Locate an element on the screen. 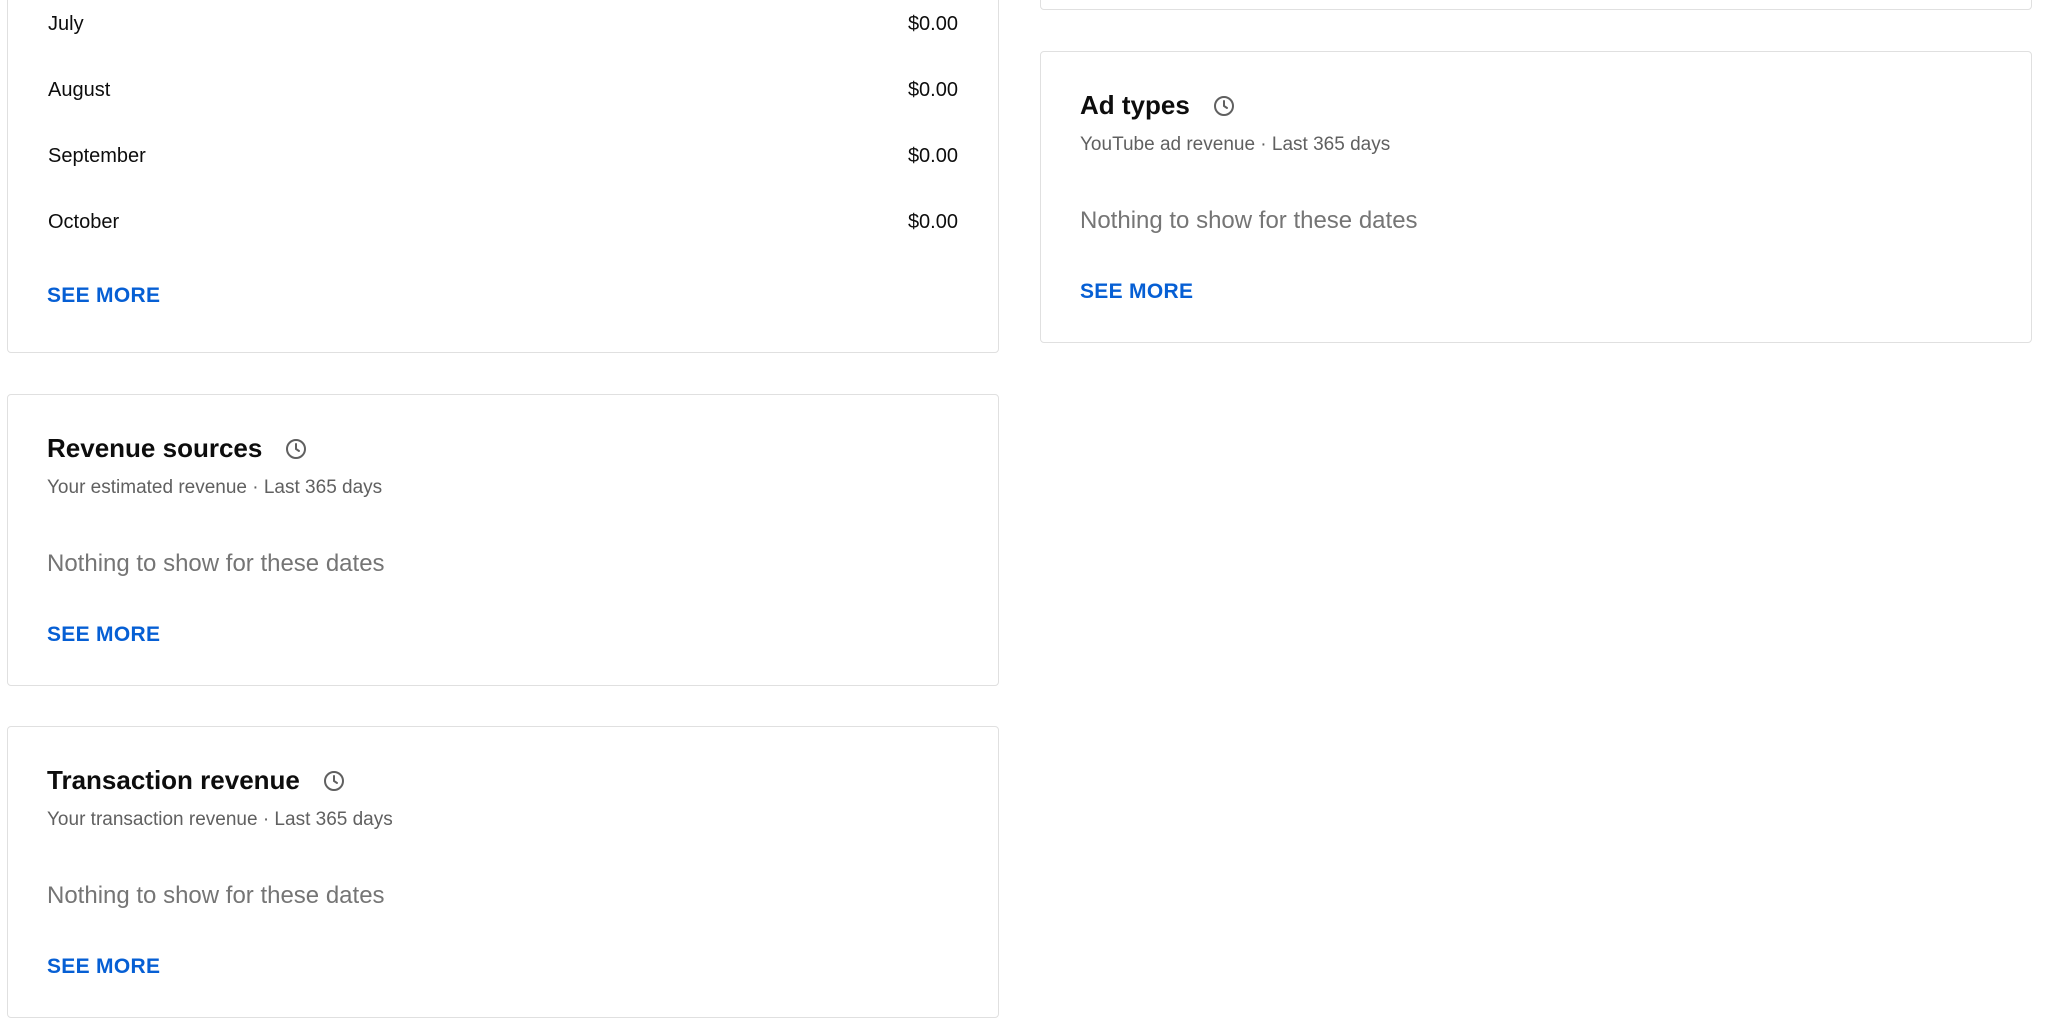 This screenshot has height=1018, width=2048. month-row: July $0.00 is located at coordinates (503, 24).